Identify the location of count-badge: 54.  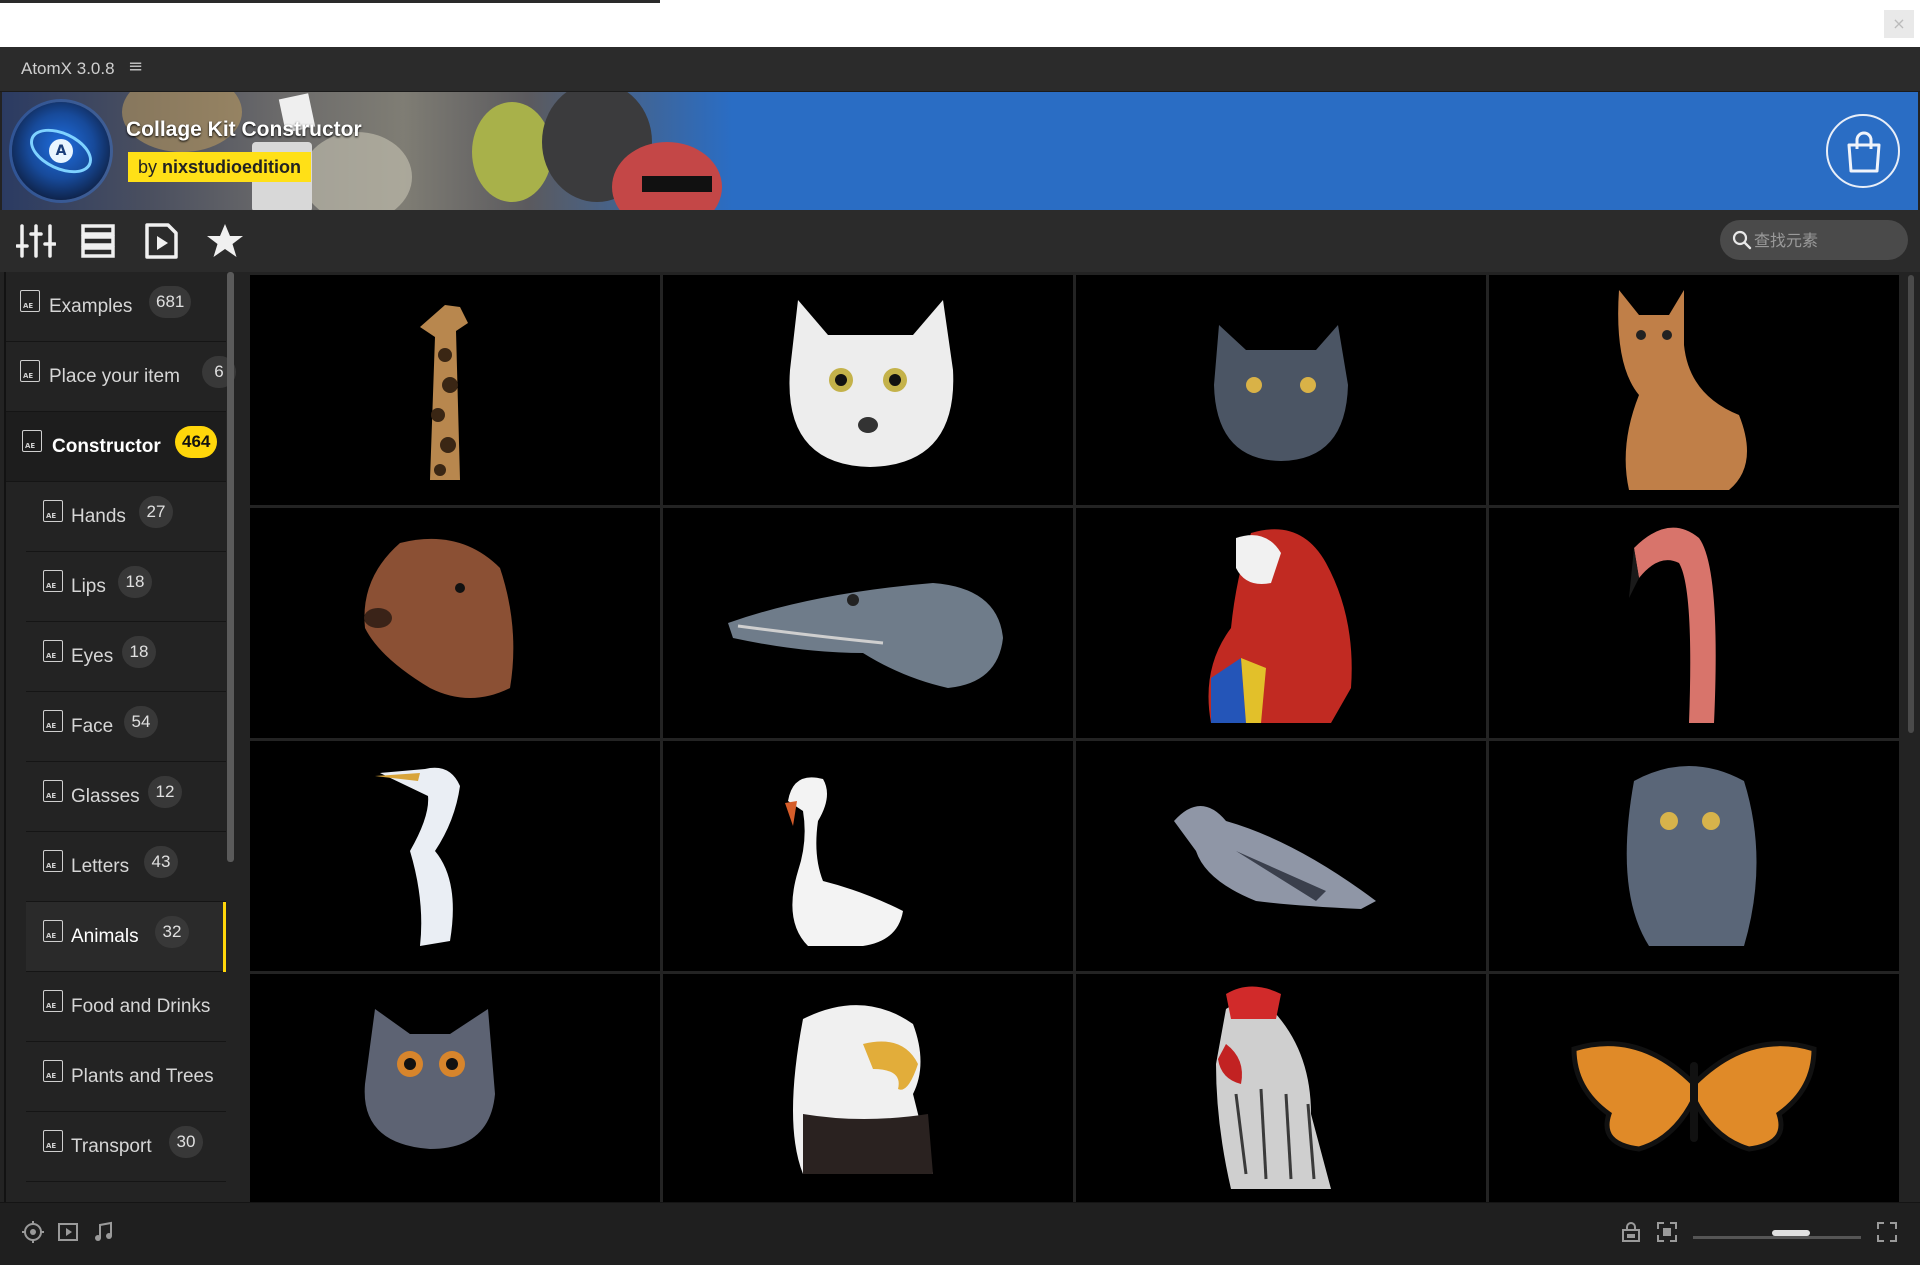
(141, 722).